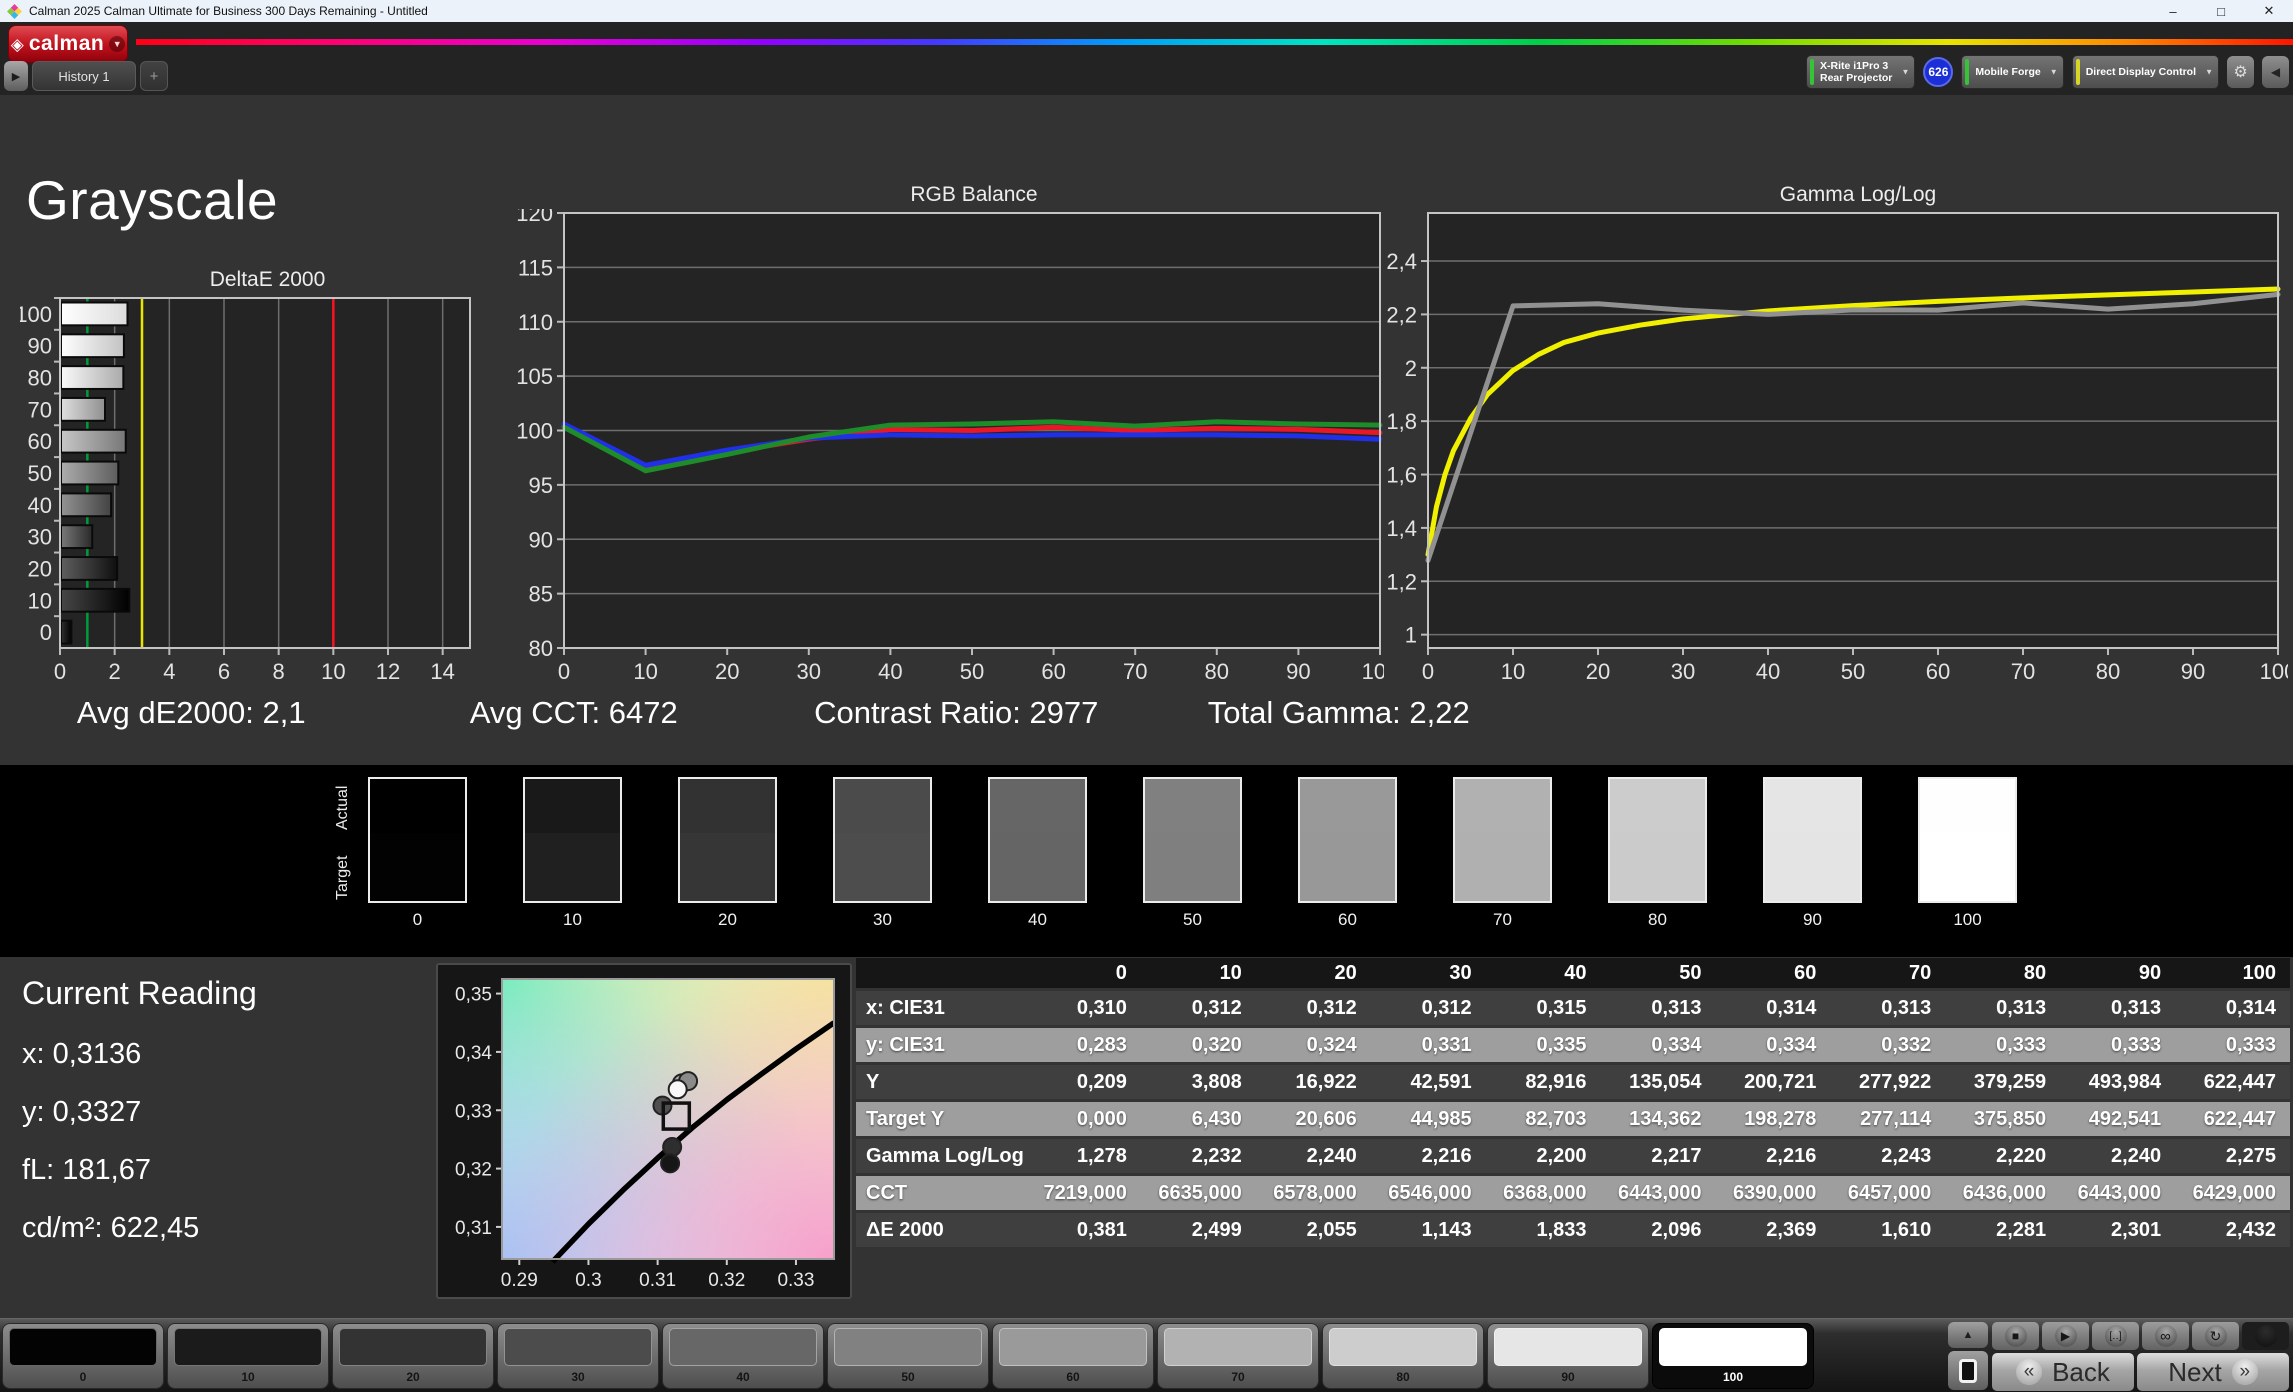 The height and width of the screenshot is (1392, 2293). Describe the element at coordinates (974, 194) in the screenshot. I see `rgb-balance-chart-title: RGB Balance` at that location.